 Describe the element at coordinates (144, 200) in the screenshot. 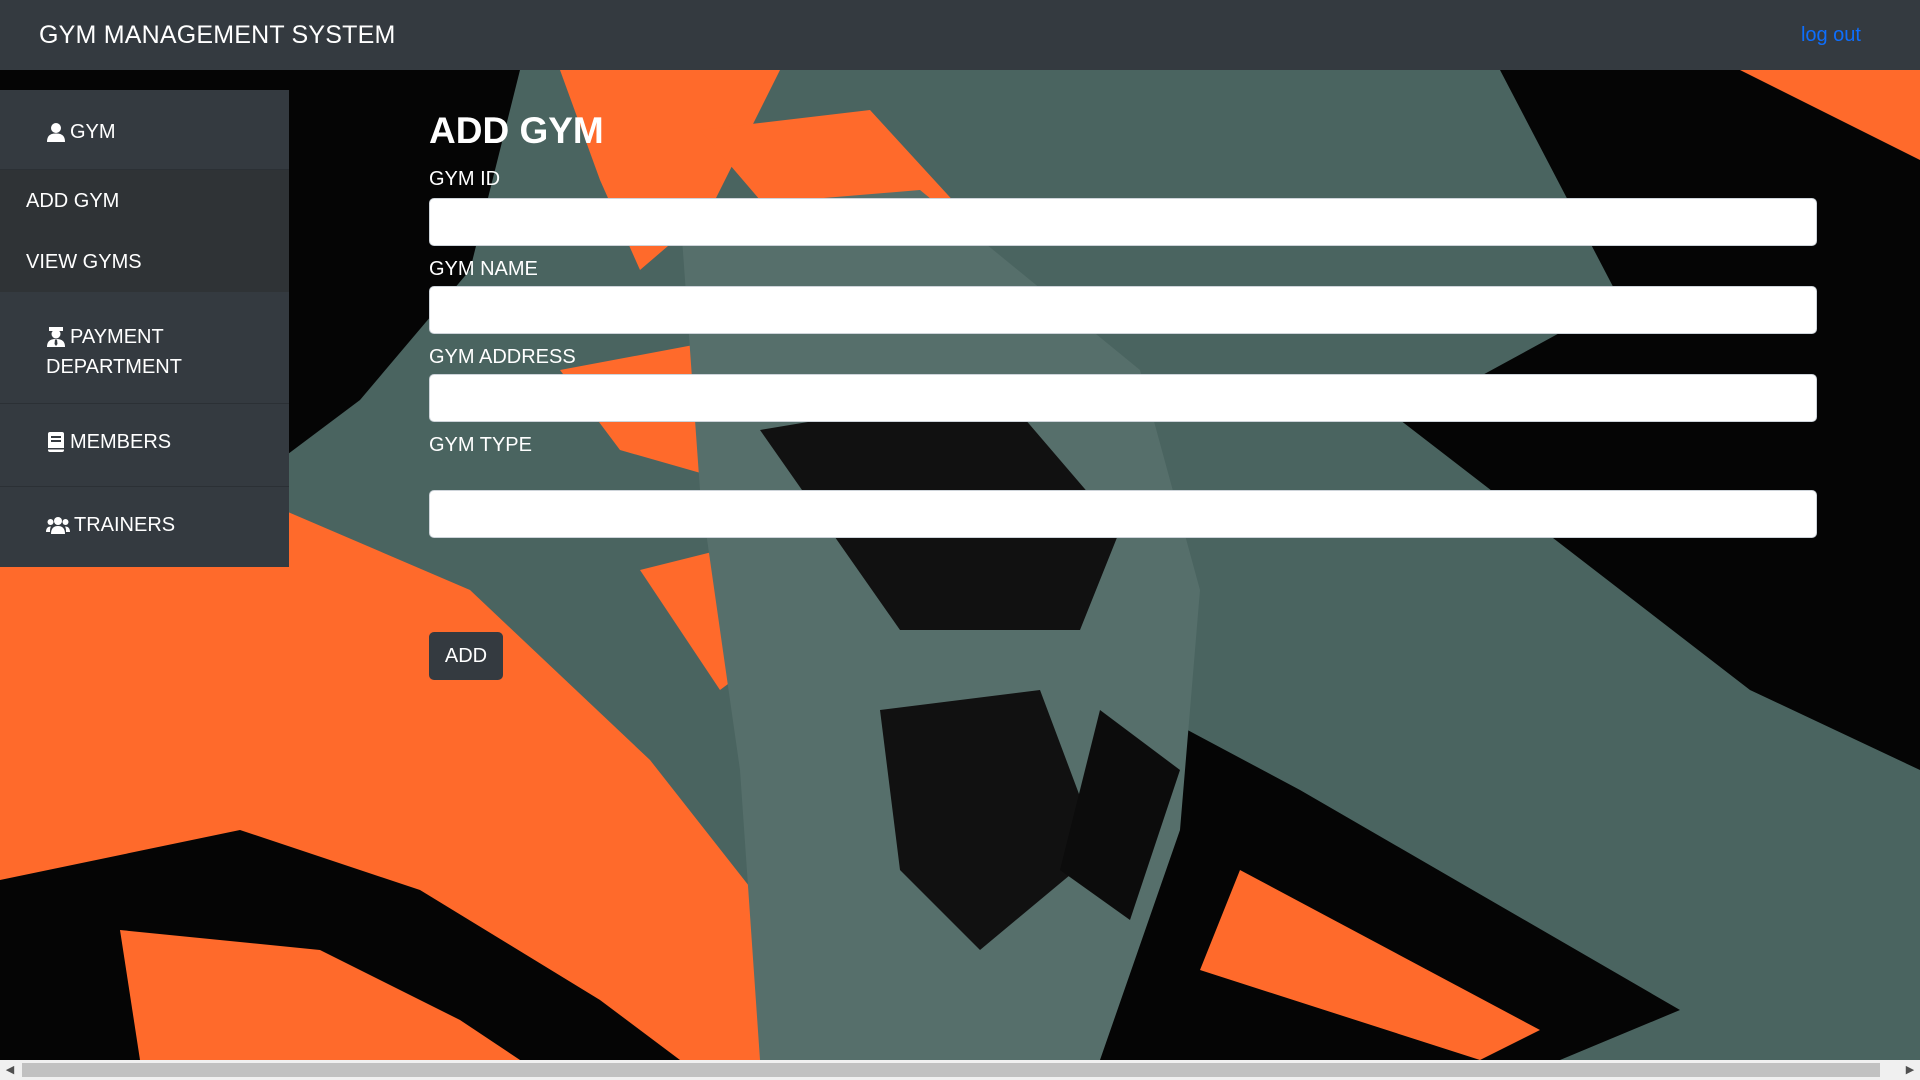

I see `submenu-item-add-gym: ADD GYM` at that location.